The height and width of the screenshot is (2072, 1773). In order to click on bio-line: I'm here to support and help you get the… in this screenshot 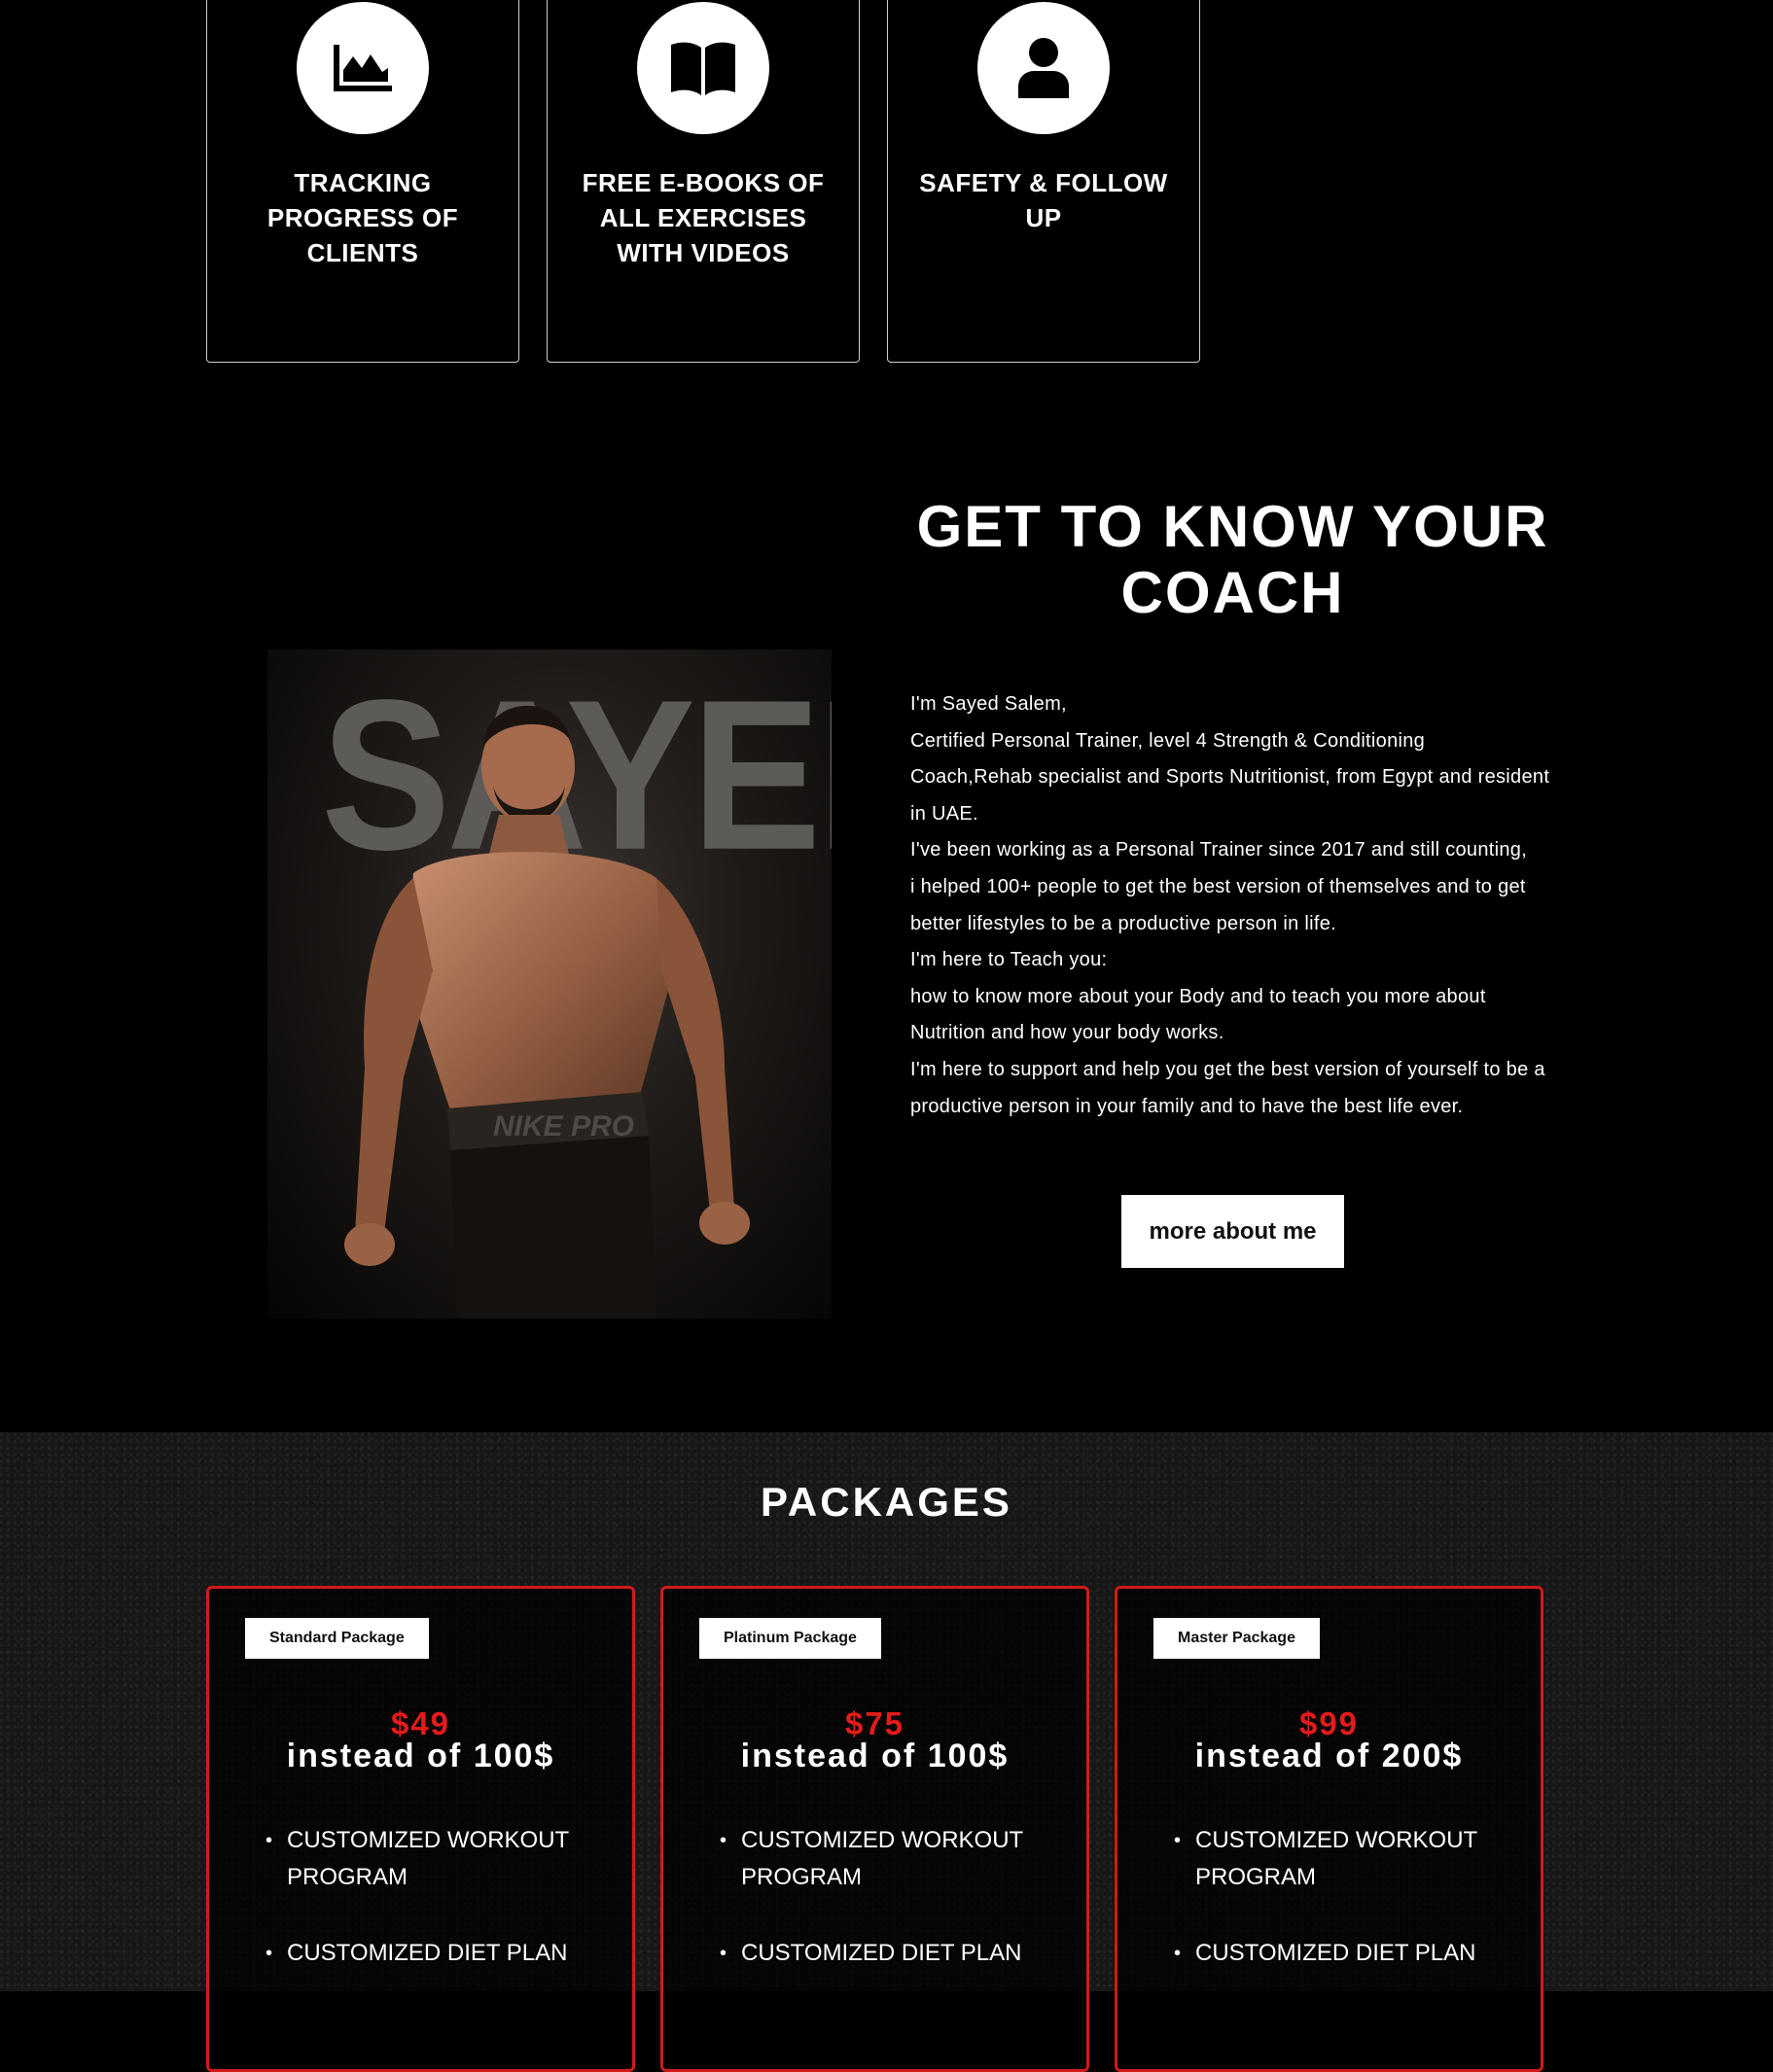, I will do `click(1227, 1087)`.